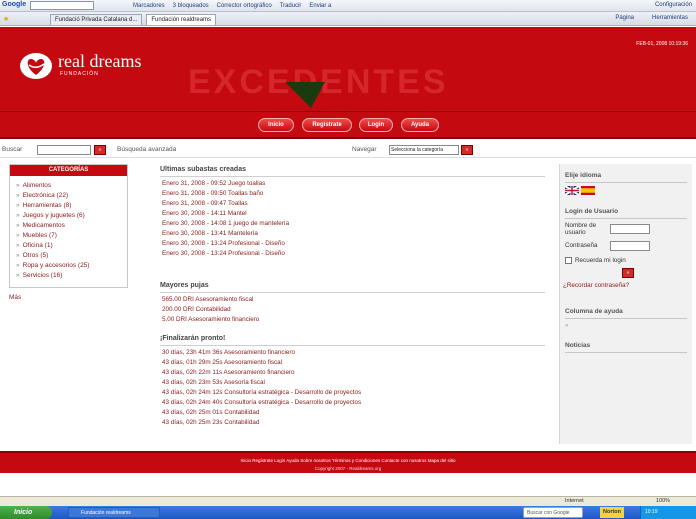 Image resolution: width=696 pixels, height=519 pixels. Describe the element at coordinates (149, 6) in the screenshot. I see `bookmarks-menu: Marcadores` at that location.